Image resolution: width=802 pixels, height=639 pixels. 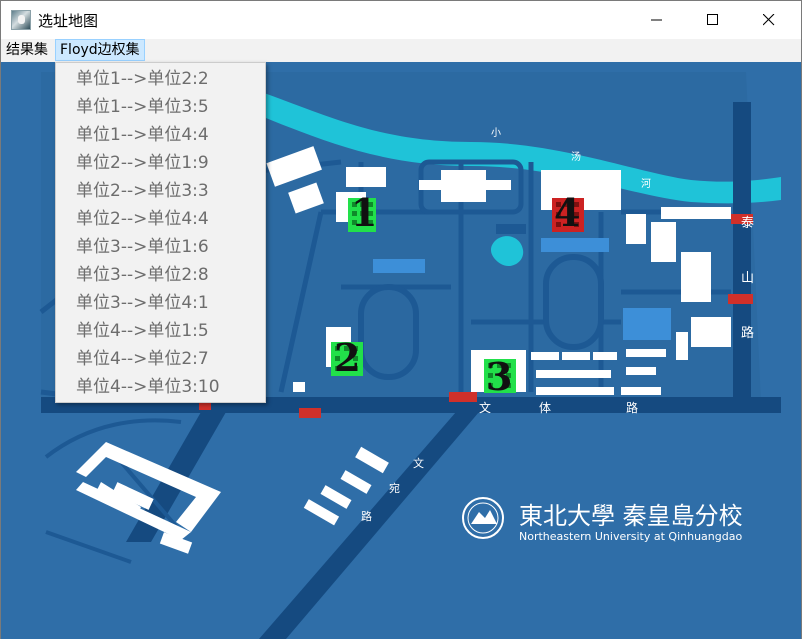 I want to click on title-bar: 选址地图, so click(x=401, y=20).